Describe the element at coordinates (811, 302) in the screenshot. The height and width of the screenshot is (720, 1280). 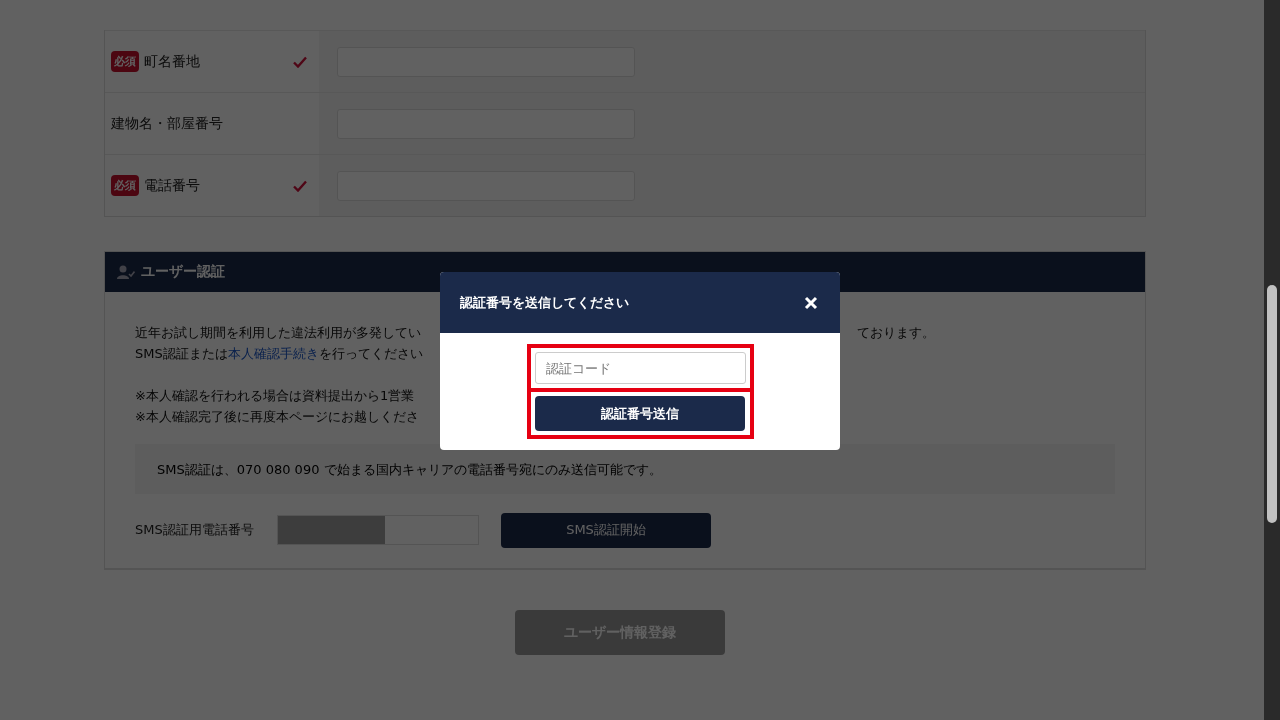
I see `close-icon` at that location.